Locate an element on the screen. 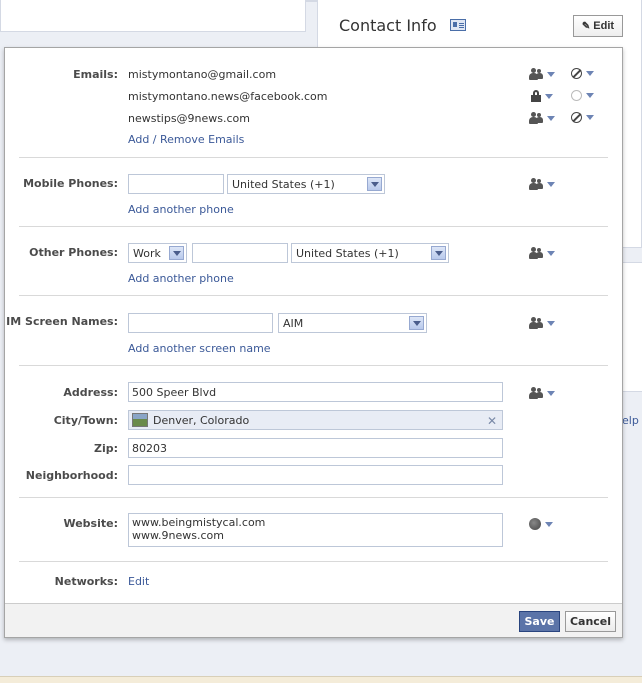  background-card is located at coordinates (153, 16).